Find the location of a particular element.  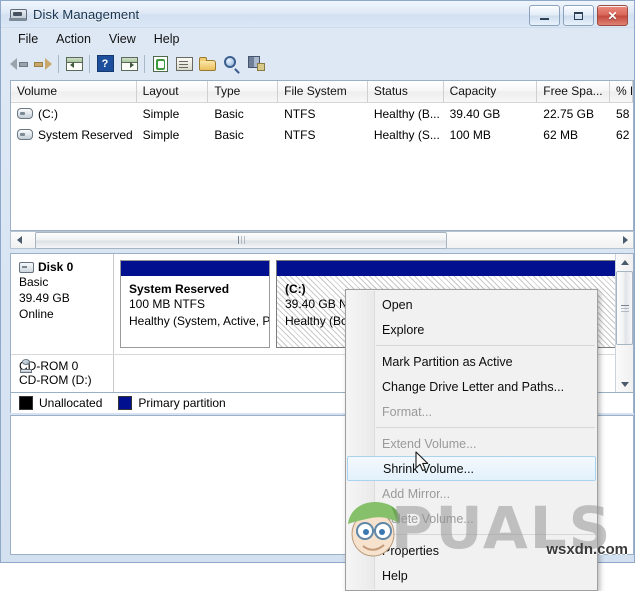

show-console-tree-icon is located at coordinates (74, 63).